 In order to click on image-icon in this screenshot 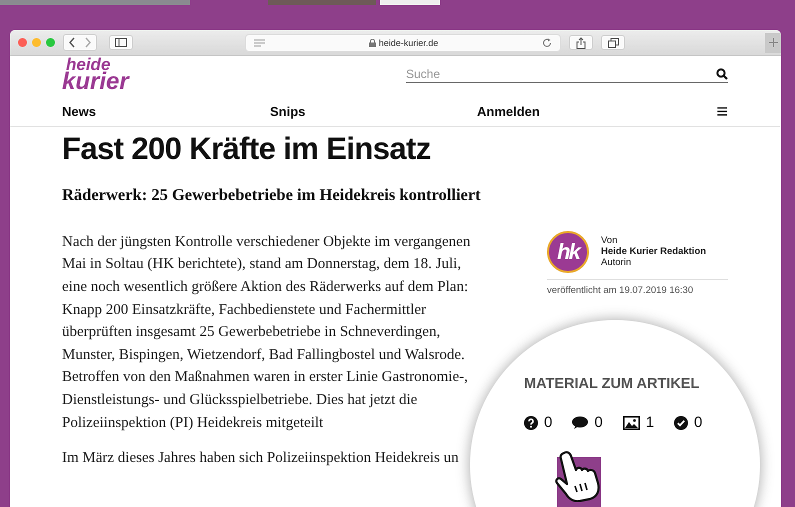, I will do `click(631, 423)`.